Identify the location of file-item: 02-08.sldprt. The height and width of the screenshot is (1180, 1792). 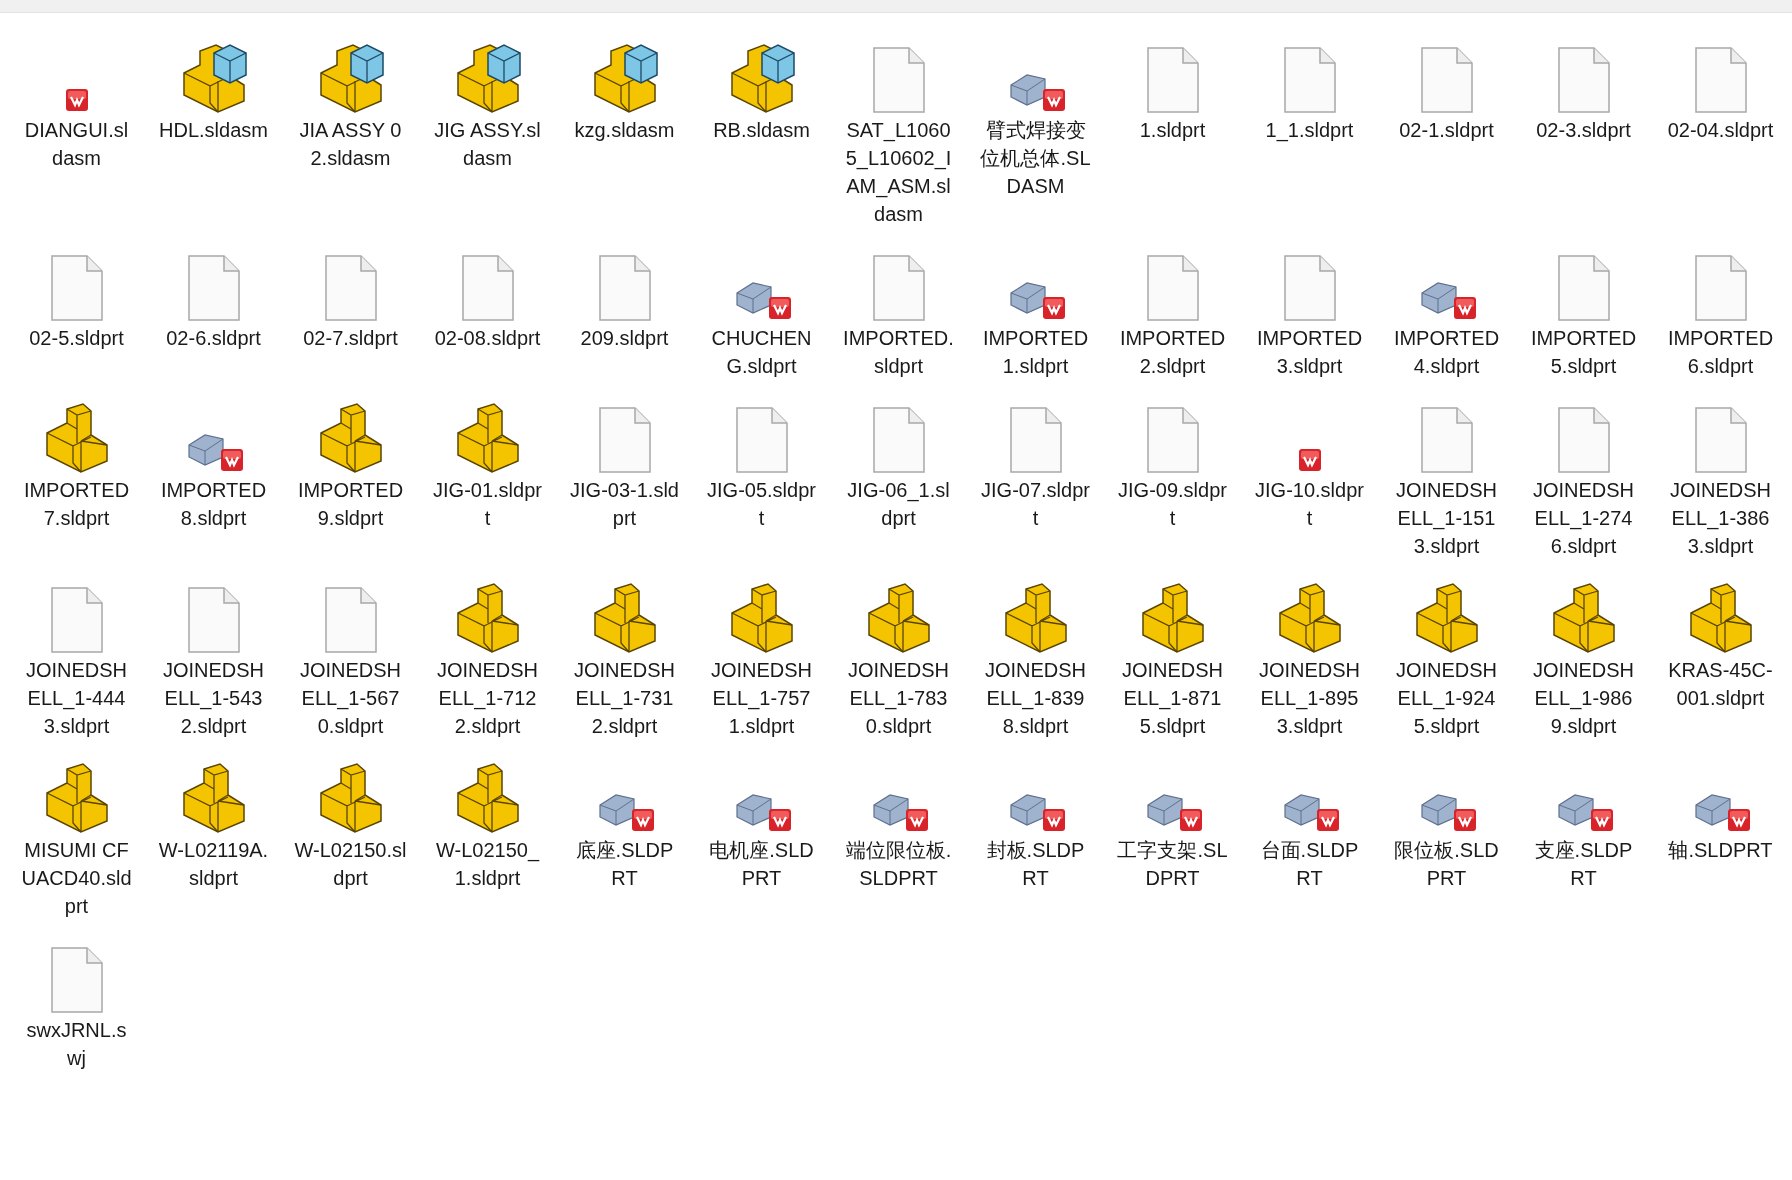
(487, 296).